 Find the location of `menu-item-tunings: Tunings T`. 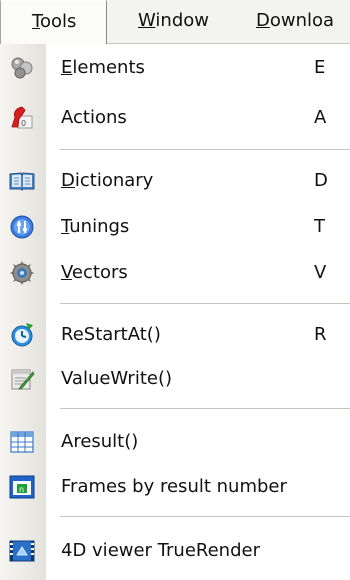

menu-item-tunings: Tunings T is located at coordinates (175, 227).